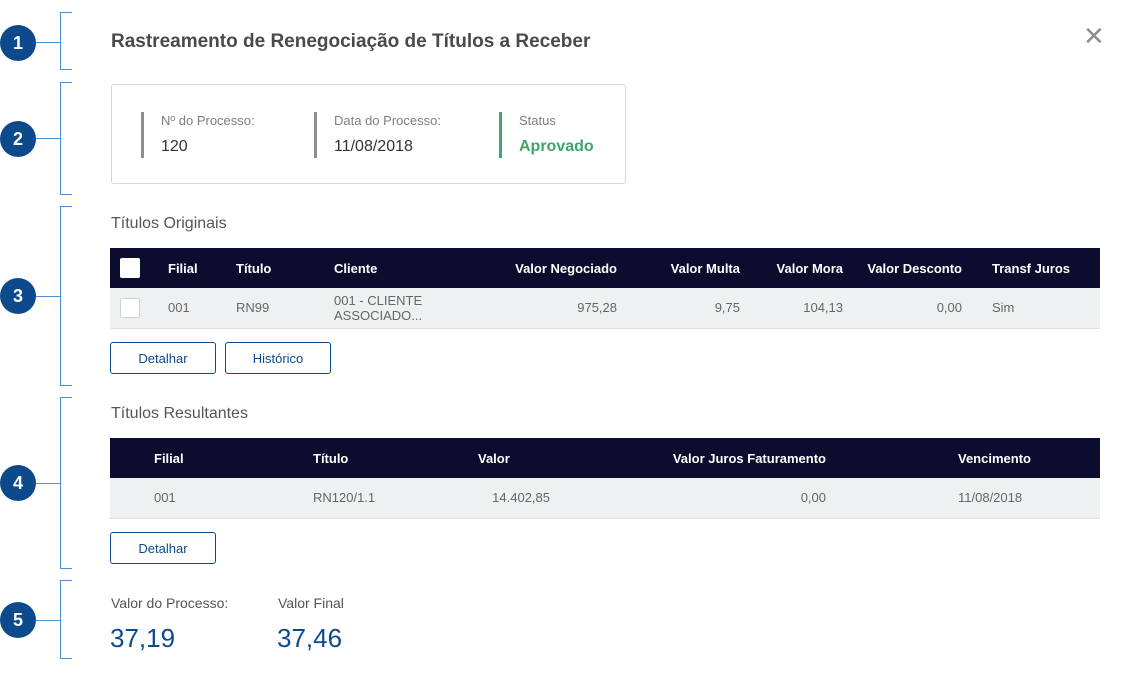 The image size is (1129, 685). Describe the element at coordinates (727, 308) in the screenshot. I see `cell-valor-multa: 9,75` at that location.